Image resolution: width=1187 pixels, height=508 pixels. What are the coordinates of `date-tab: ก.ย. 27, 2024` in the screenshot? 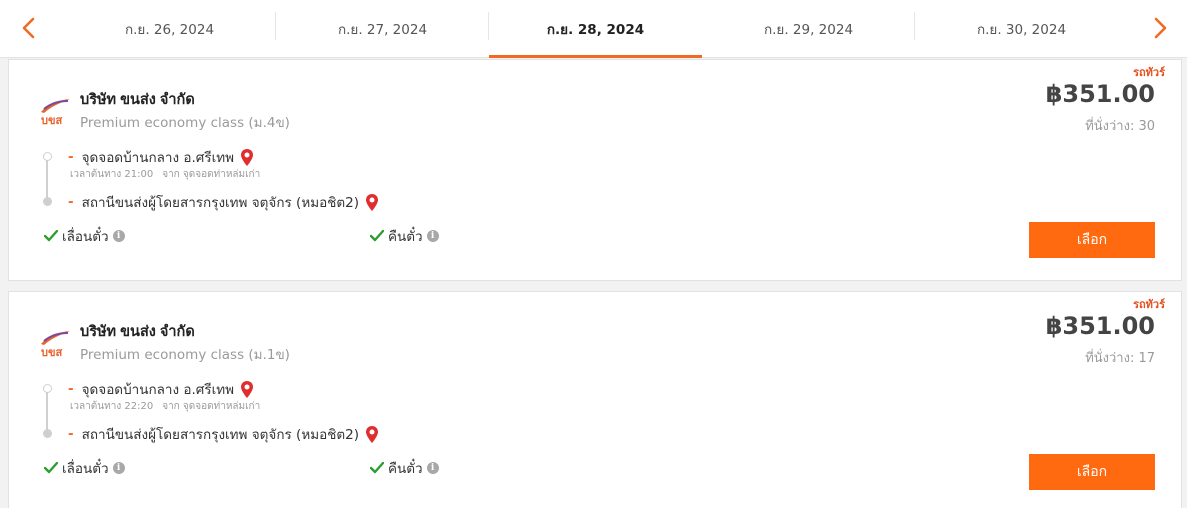 It's located at (382, 29).